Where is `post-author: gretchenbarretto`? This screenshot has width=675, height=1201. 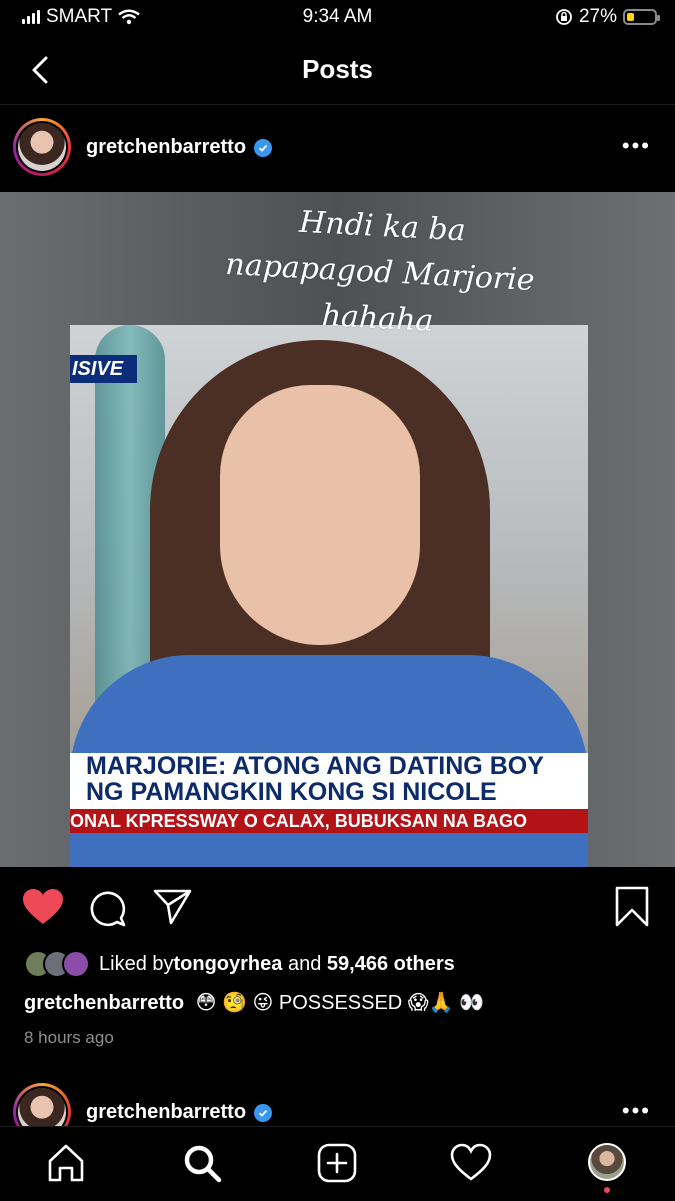 post-author: gretchenbarretto is located at coordinates (179, 147).